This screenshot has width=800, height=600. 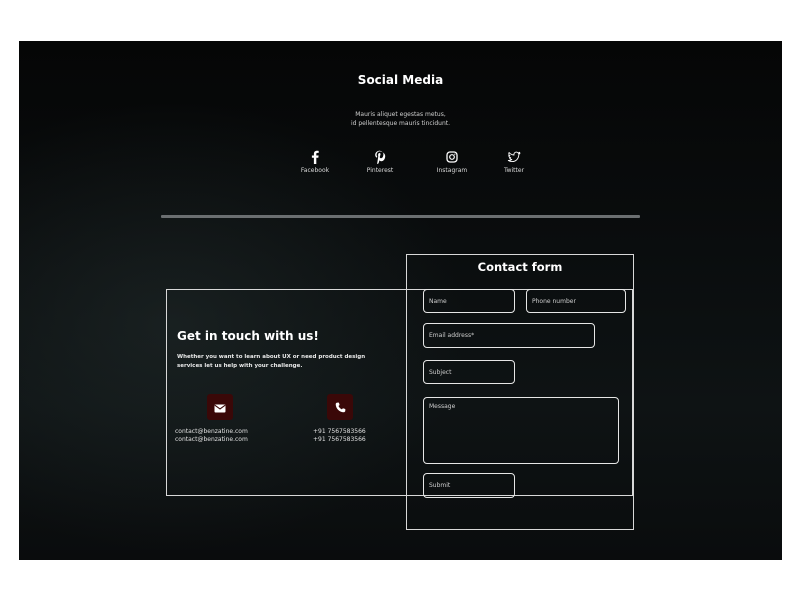 I want to click on social-label: Facebook, so click(x=315, y=170).